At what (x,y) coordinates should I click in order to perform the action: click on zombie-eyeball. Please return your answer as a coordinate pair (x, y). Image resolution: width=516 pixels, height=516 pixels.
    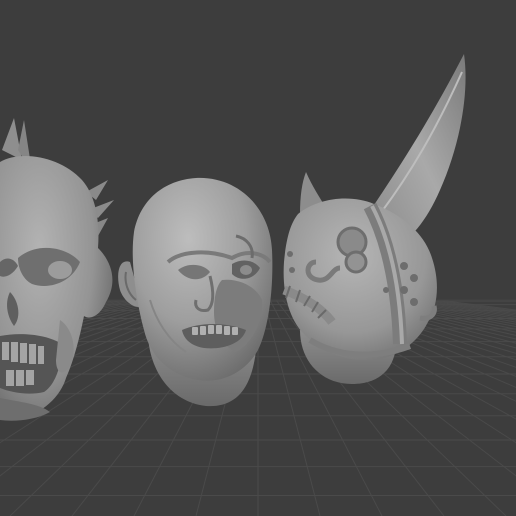
    Looking at the image, I should click on (246, 270).